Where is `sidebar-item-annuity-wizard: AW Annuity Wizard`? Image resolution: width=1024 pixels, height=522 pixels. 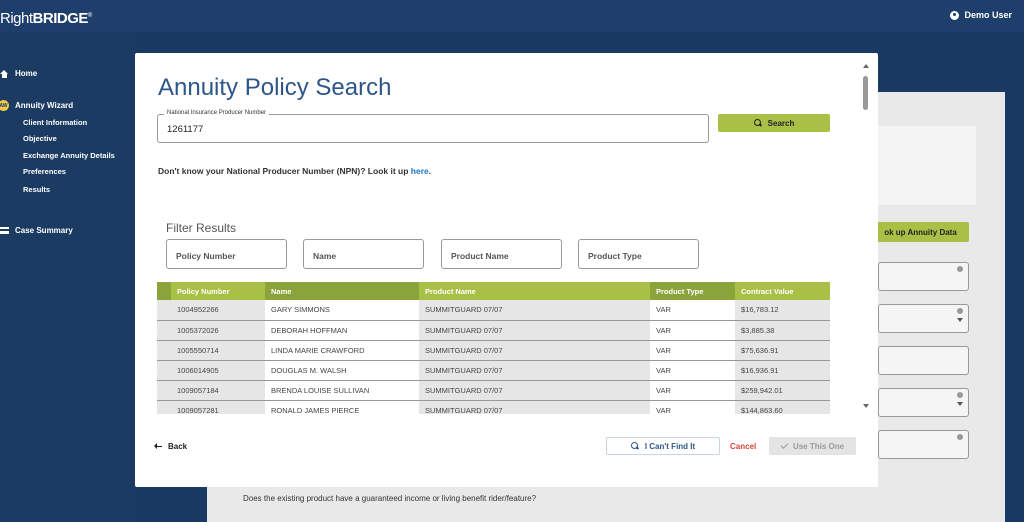 sidebar-item-annuity-wizard: AW Annuity Wizard is located at coordinates (36, 105).